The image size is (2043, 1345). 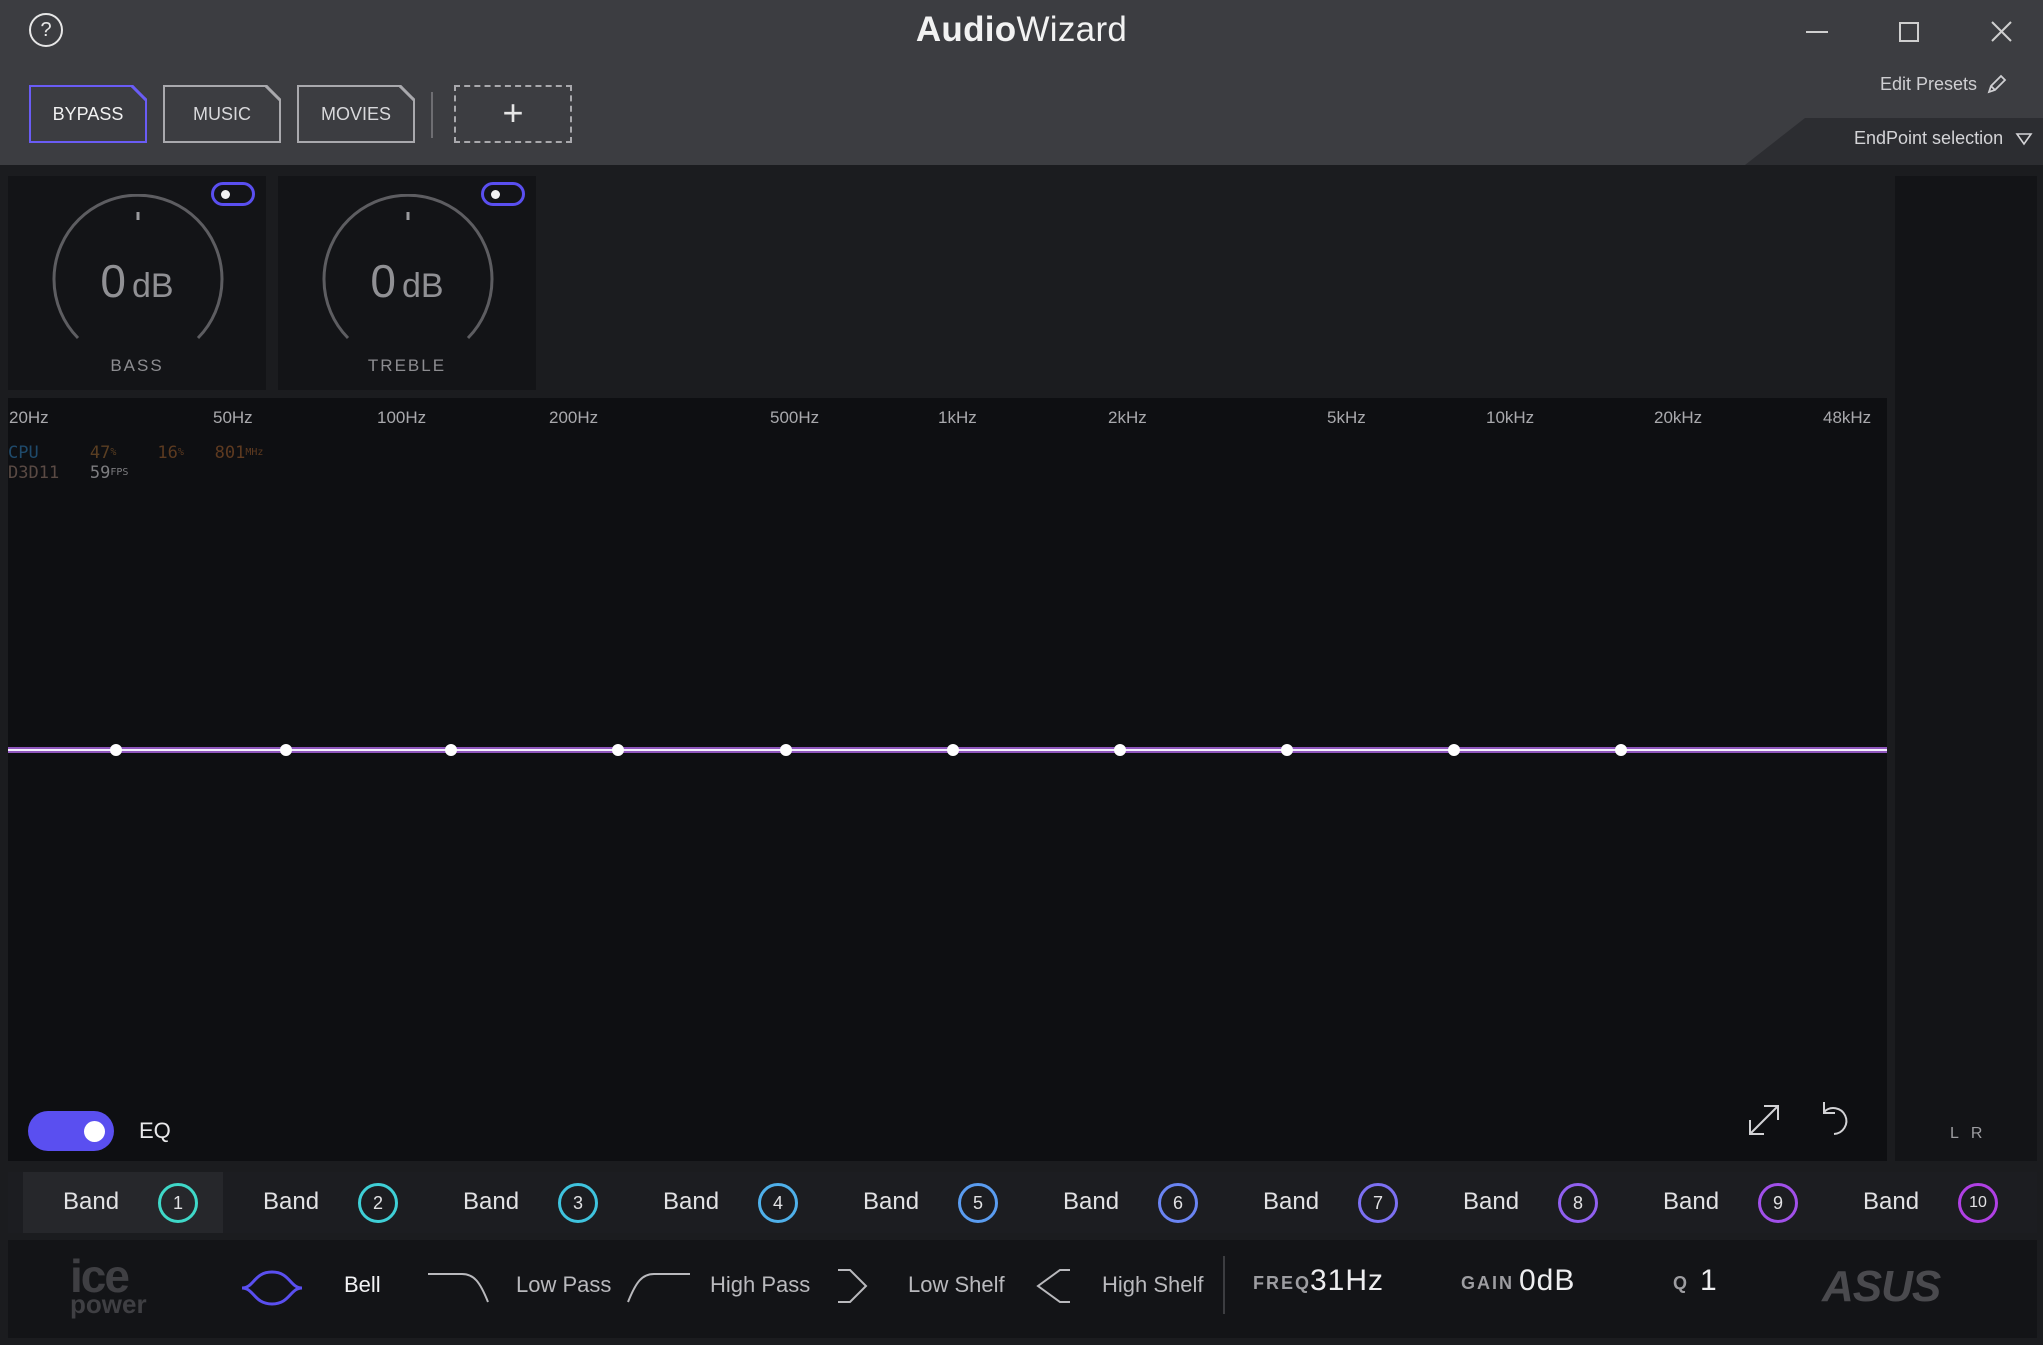 What do you see at coordinates (926, 1284) in the screenshot?
I see `filter-low-shelf: Low Shelf` at bounding box center [926, 1284].